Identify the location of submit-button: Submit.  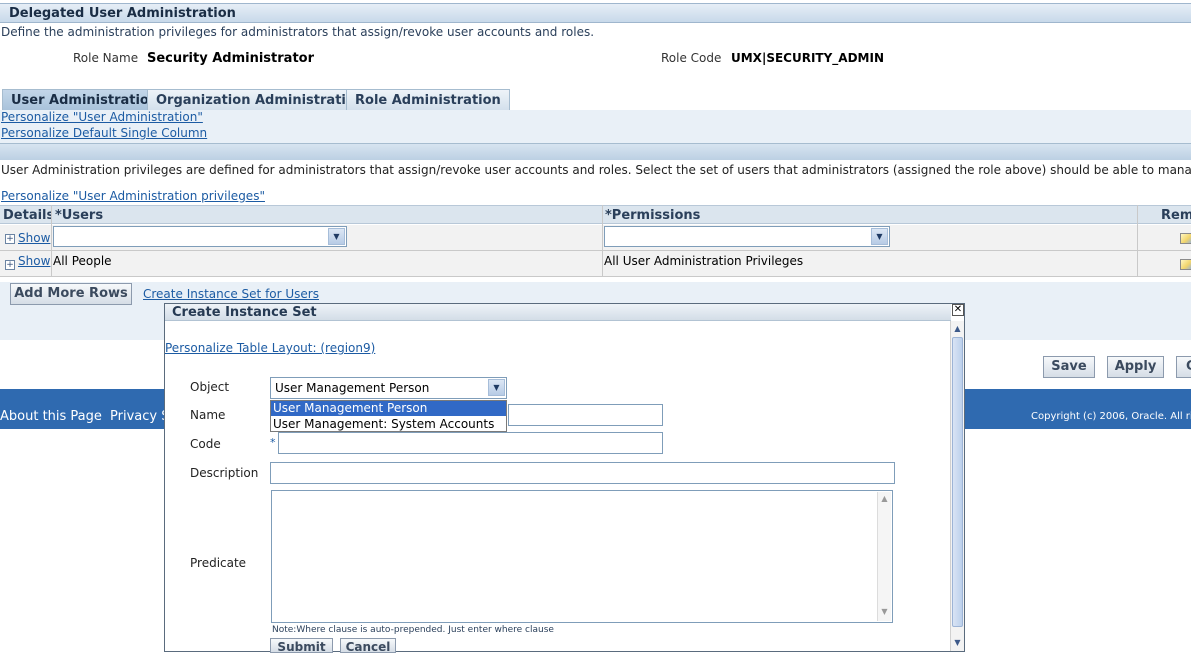
(301, 645).